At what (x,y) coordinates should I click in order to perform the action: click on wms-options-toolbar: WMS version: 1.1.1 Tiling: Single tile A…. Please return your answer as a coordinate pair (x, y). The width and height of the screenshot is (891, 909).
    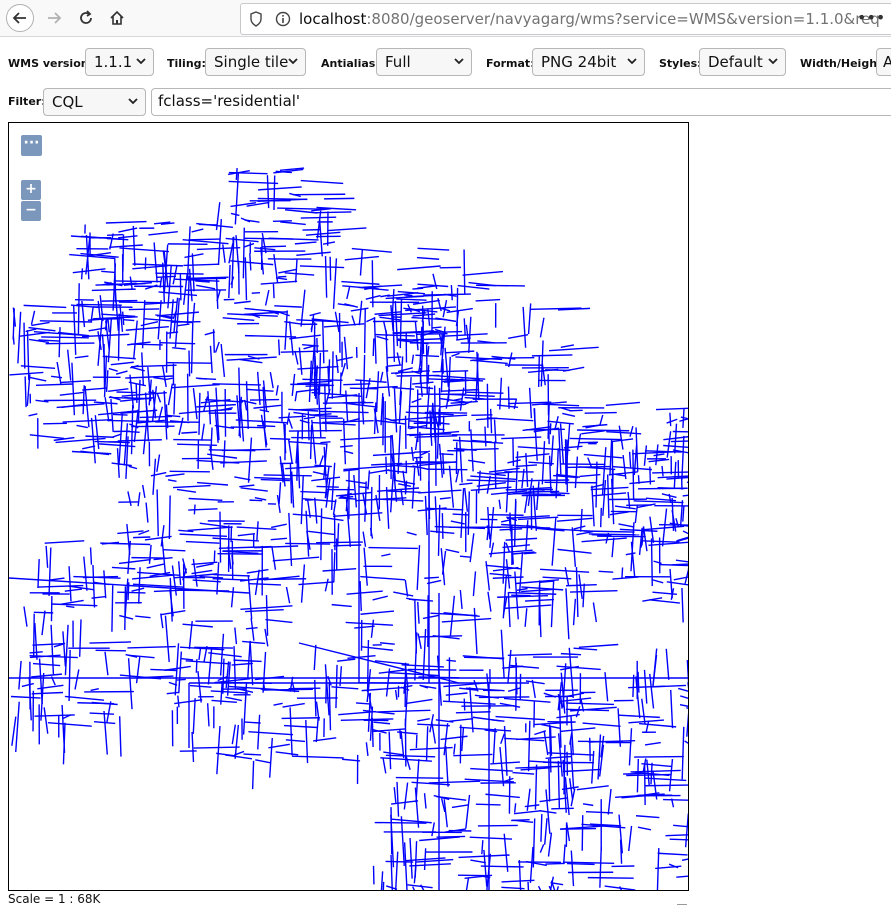
    Looking at the image, I should click on (445, 64).